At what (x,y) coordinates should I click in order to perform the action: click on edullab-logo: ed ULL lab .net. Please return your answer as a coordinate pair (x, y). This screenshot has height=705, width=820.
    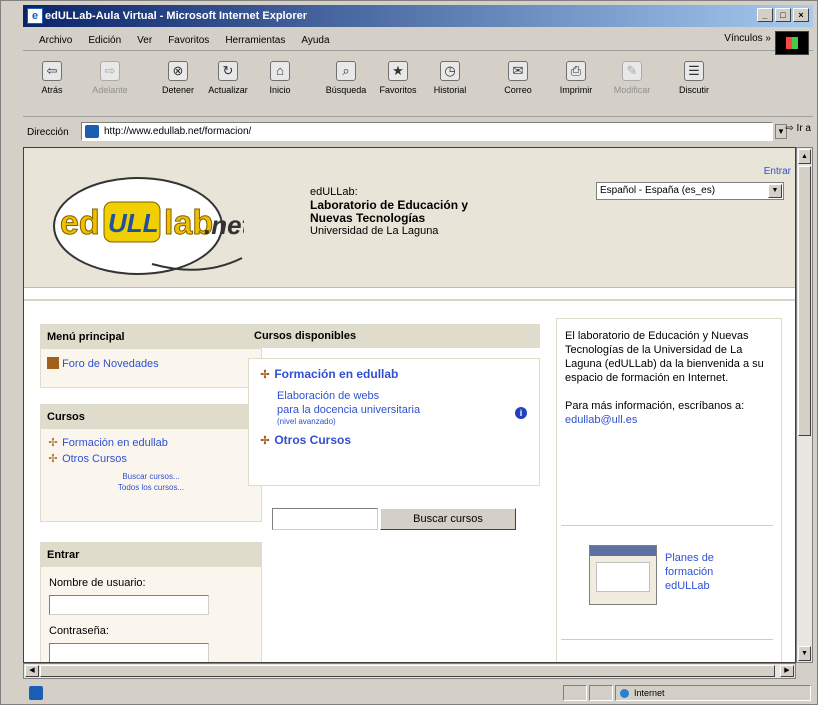
    Looking at the image, I should click on (148, 226).